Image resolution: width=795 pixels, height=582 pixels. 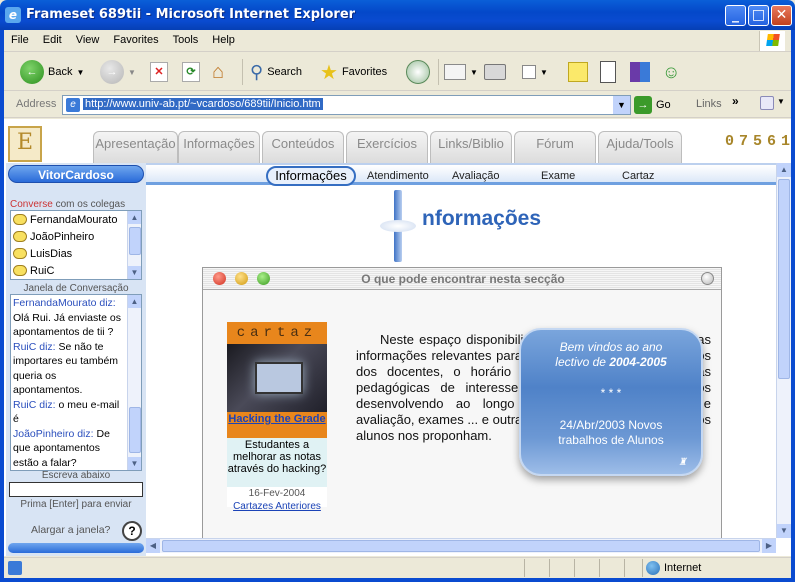 I want to click on menu-edit: Edit, so click(x=52, y=38).